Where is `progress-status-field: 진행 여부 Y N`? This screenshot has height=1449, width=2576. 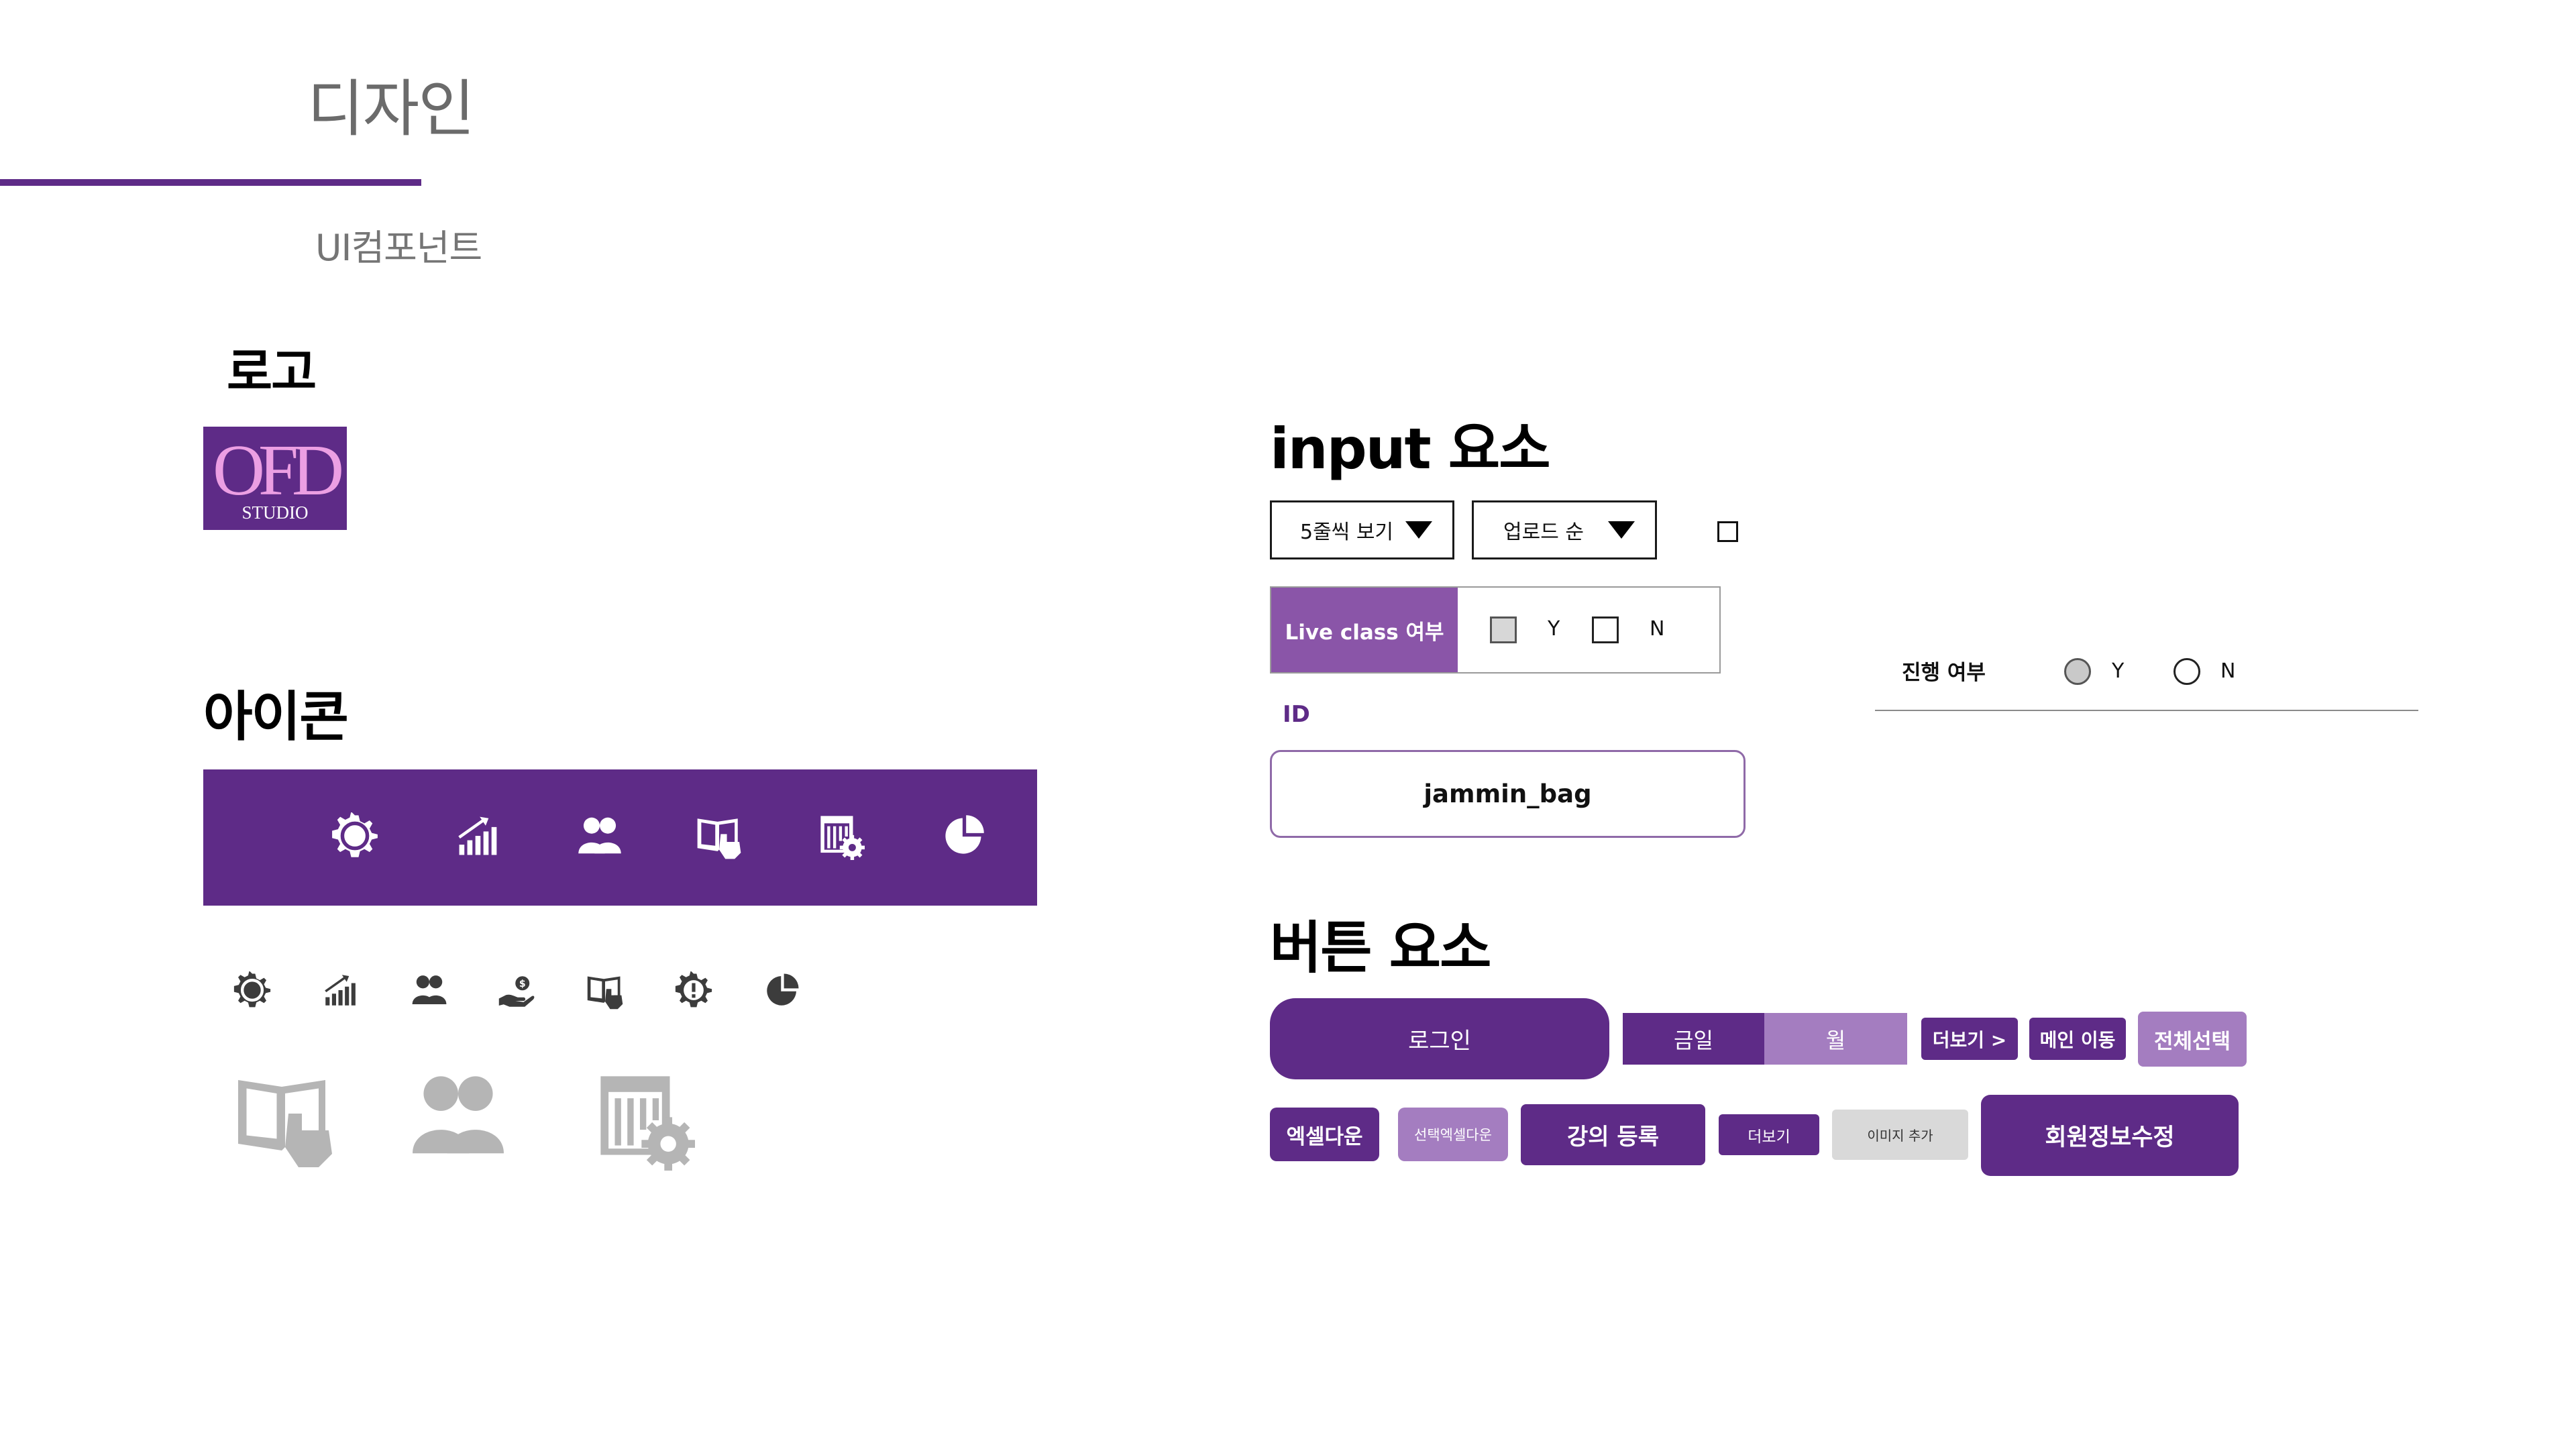 progress-status-field: 진행 여부 Y N is located at coordinates (2146, 677).